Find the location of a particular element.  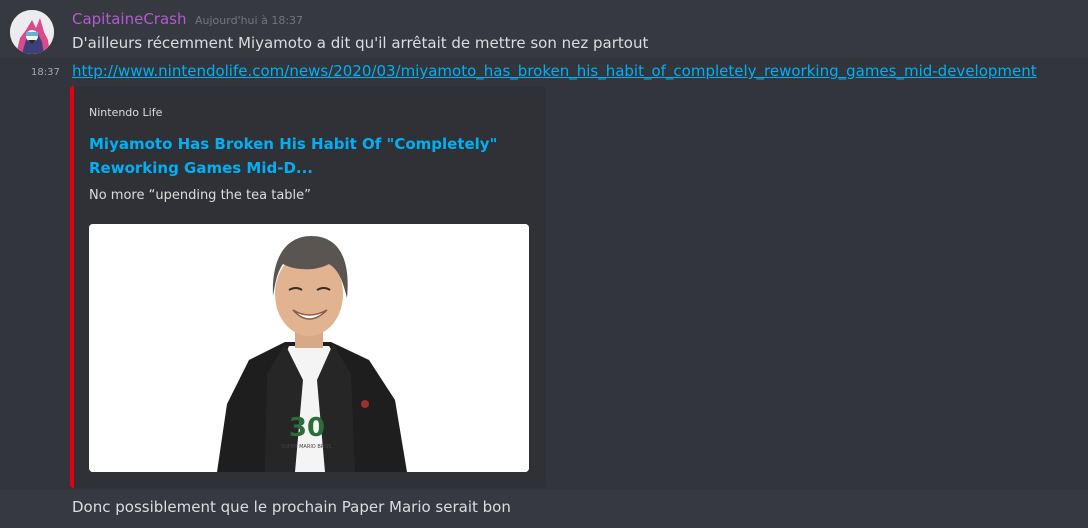

svg-text: 30 is located at coordinates (307, 428).